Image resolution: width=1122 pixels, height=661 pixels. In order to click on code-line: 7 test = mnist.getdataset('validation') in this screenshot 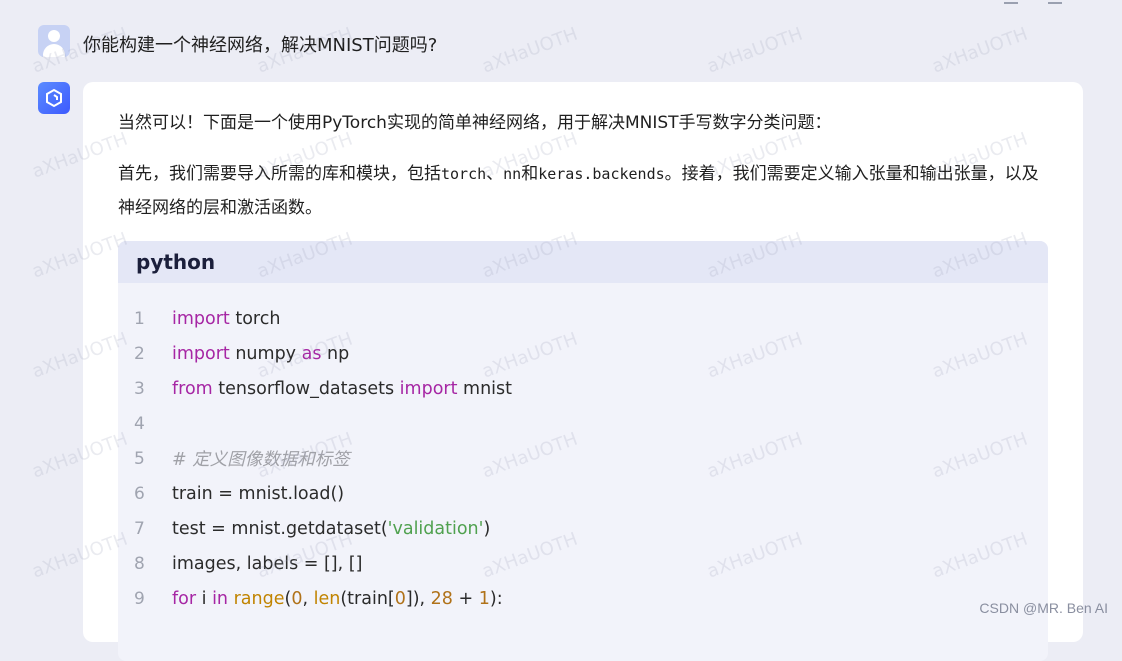, I will do `click(583, 528)`.